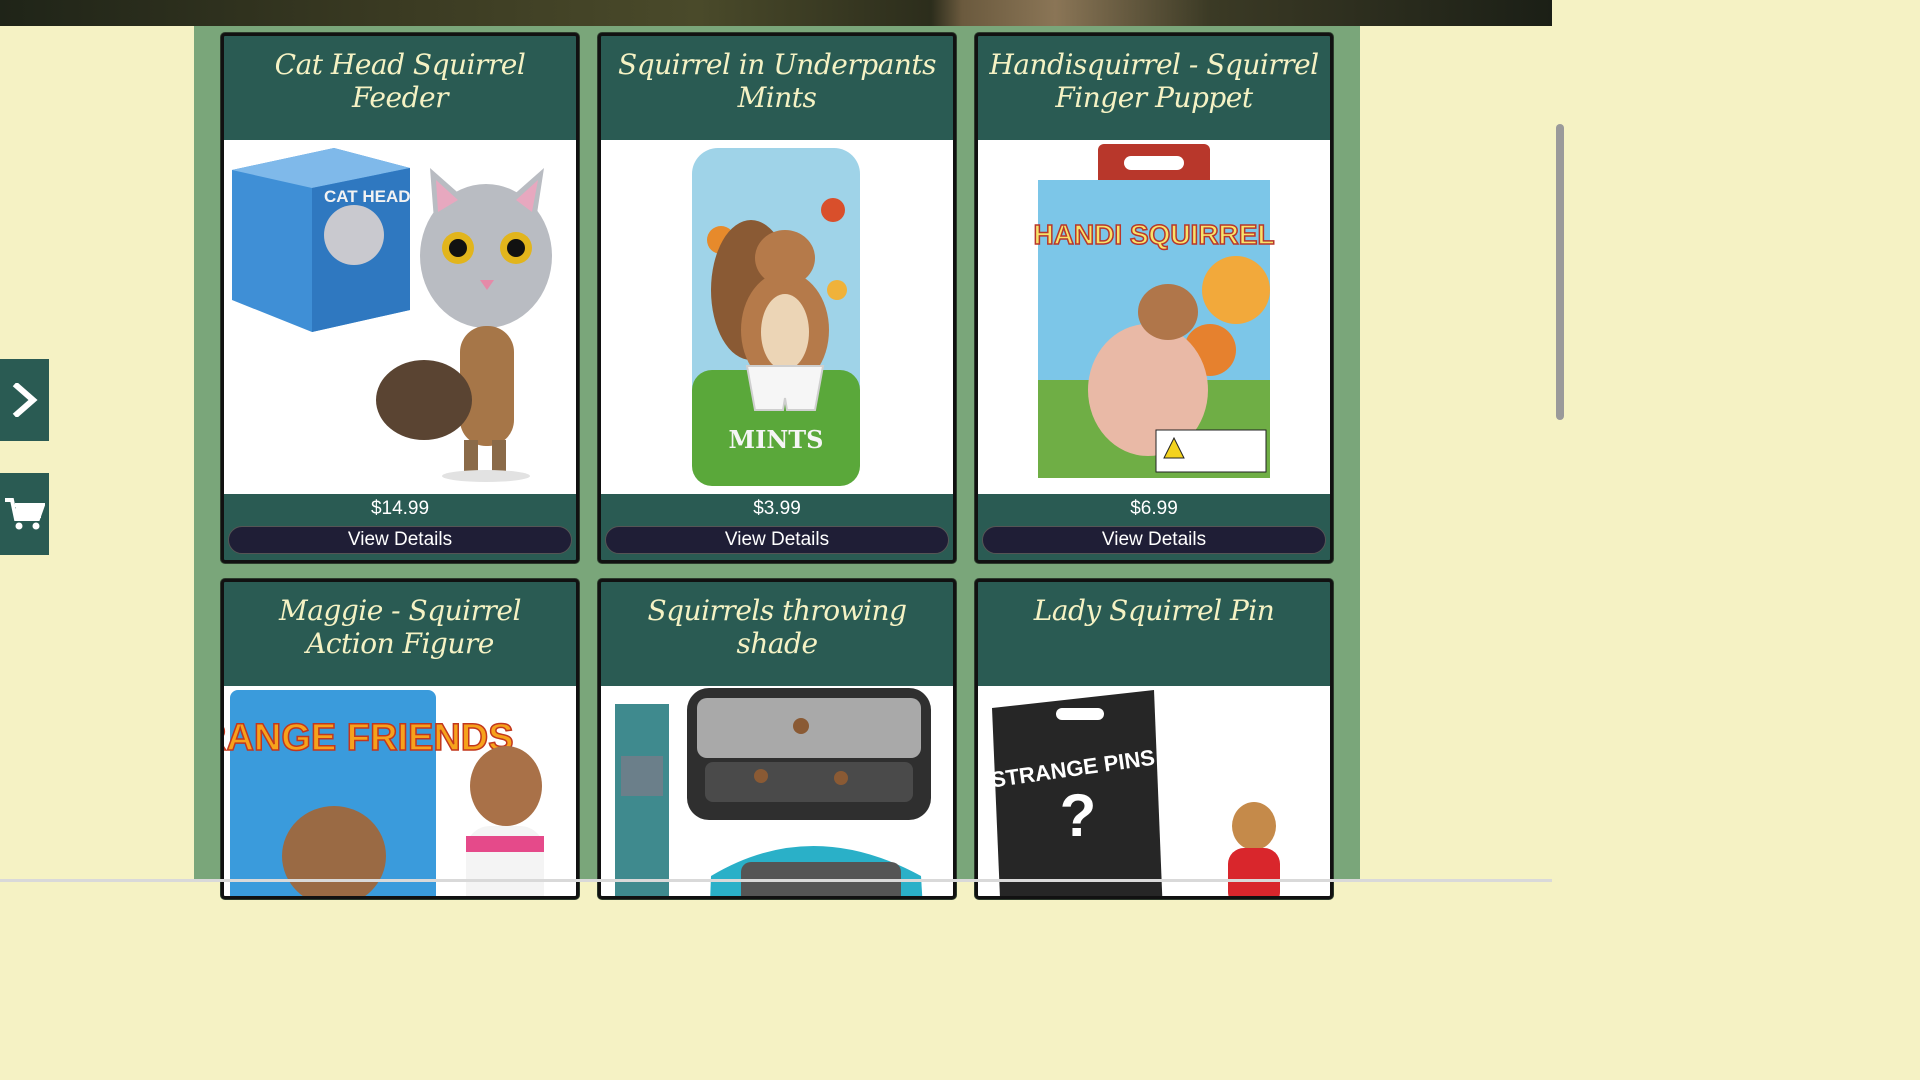 Image resolution: width=1920 pixels, height=1080 pixels. I want to click on strange-pins-image: STRANGE PINS ?, so click(1135, 793).